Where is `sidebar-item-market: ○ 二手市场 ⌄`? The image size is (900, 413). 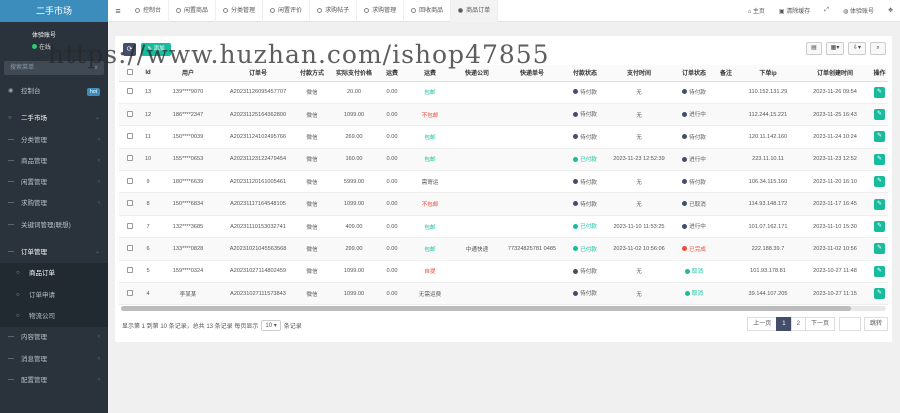 sidebar-item-market: ○ 二手市场 ⌄ is located at coordinates (54, 118).